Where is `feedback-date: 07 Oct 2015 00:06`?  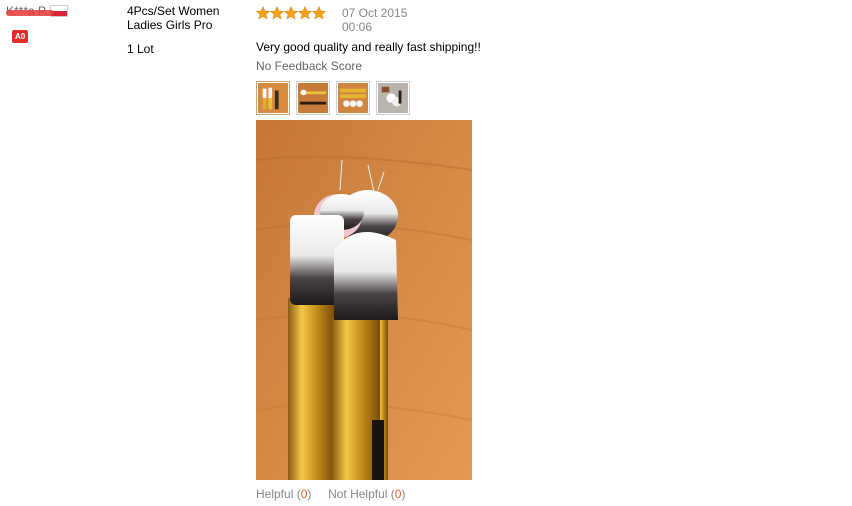
feedback-date: 07 Oct 2015 00:06 is located at coordinates (382, 20).